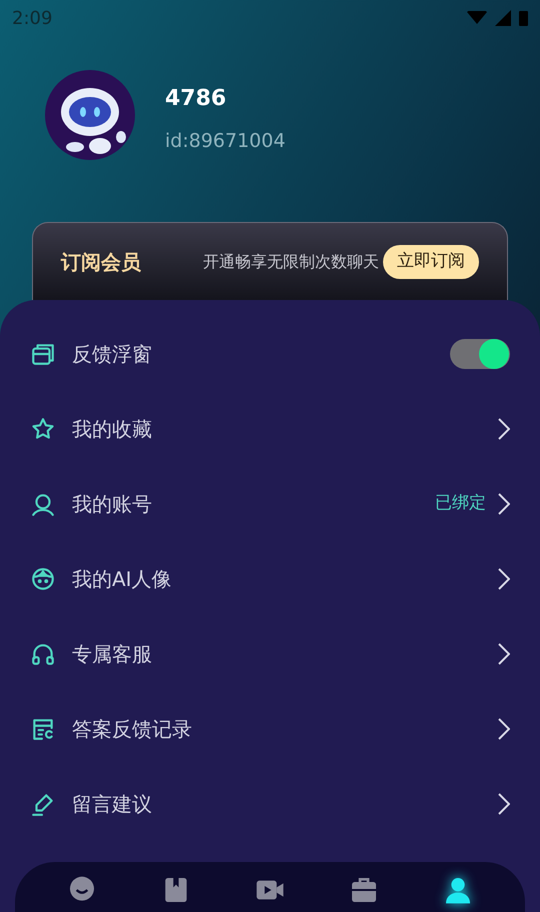 This screenshot has height=912, width=540. I want to click on menu-label: 我的账号, so click(112, 504).